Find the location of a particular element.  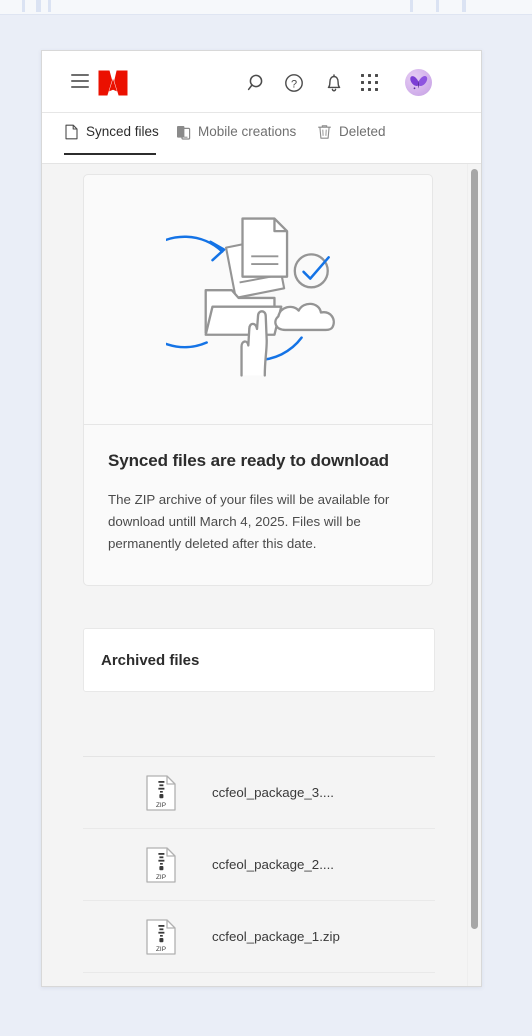

file-list-item: ZIP ccfeol_package_1.zip is located at coordinates (259, 937).